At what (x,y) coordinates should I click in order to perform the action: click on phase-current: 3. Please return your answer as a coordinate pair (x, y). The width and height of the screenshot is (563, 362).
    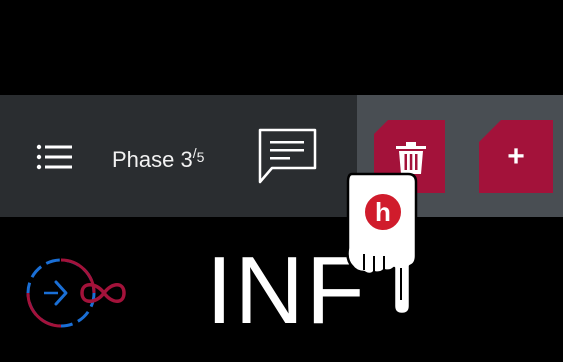
    Looking at the image, I should click on (186, 159).